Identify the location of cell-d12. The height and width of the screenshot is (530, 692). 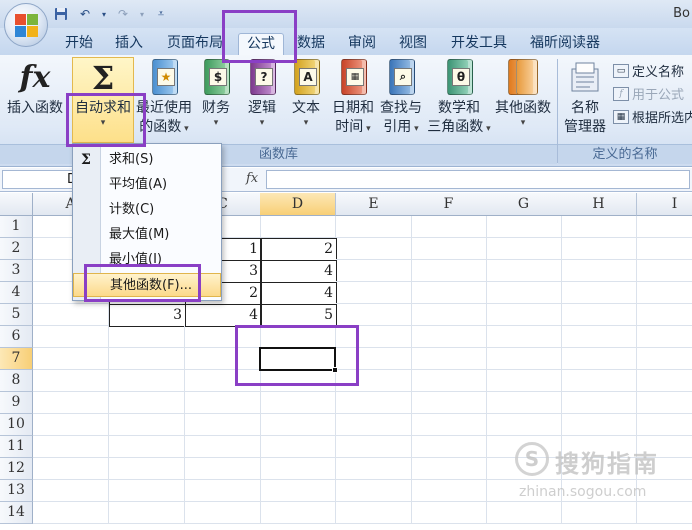
(298, 469).